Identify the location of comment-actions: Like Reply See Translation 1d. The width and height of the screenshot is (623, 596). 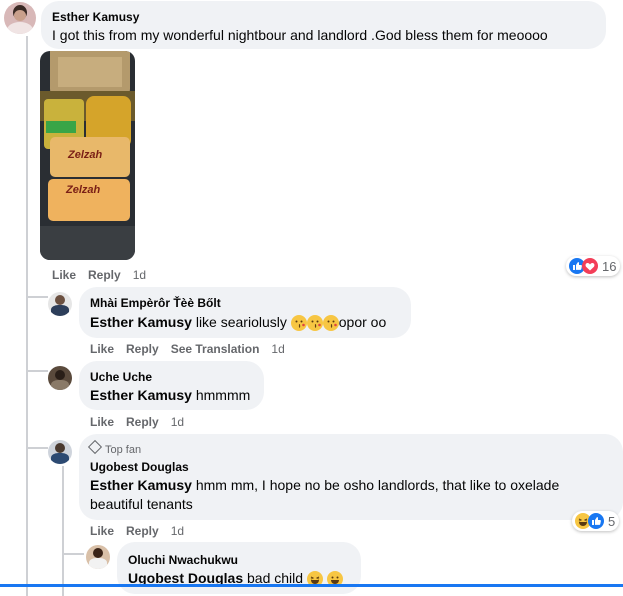
(193, 349).